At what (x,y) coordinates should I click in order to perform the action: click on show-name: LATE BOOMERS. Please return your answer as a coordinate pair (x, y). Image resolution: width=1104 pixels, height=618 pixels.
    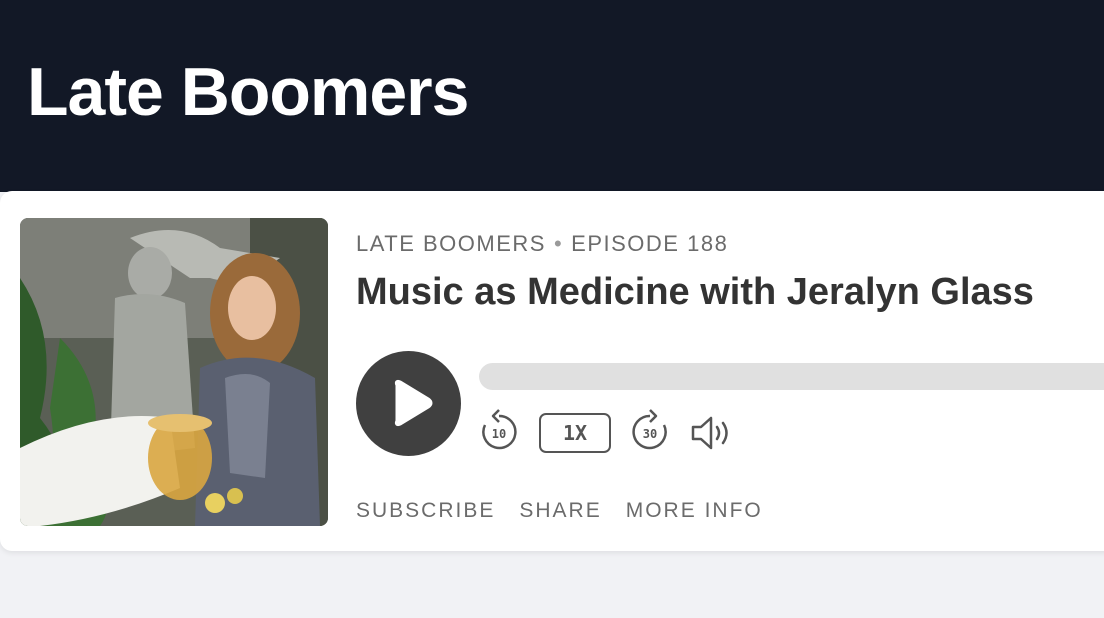
    Looking at the image, I should click on (451, 243).